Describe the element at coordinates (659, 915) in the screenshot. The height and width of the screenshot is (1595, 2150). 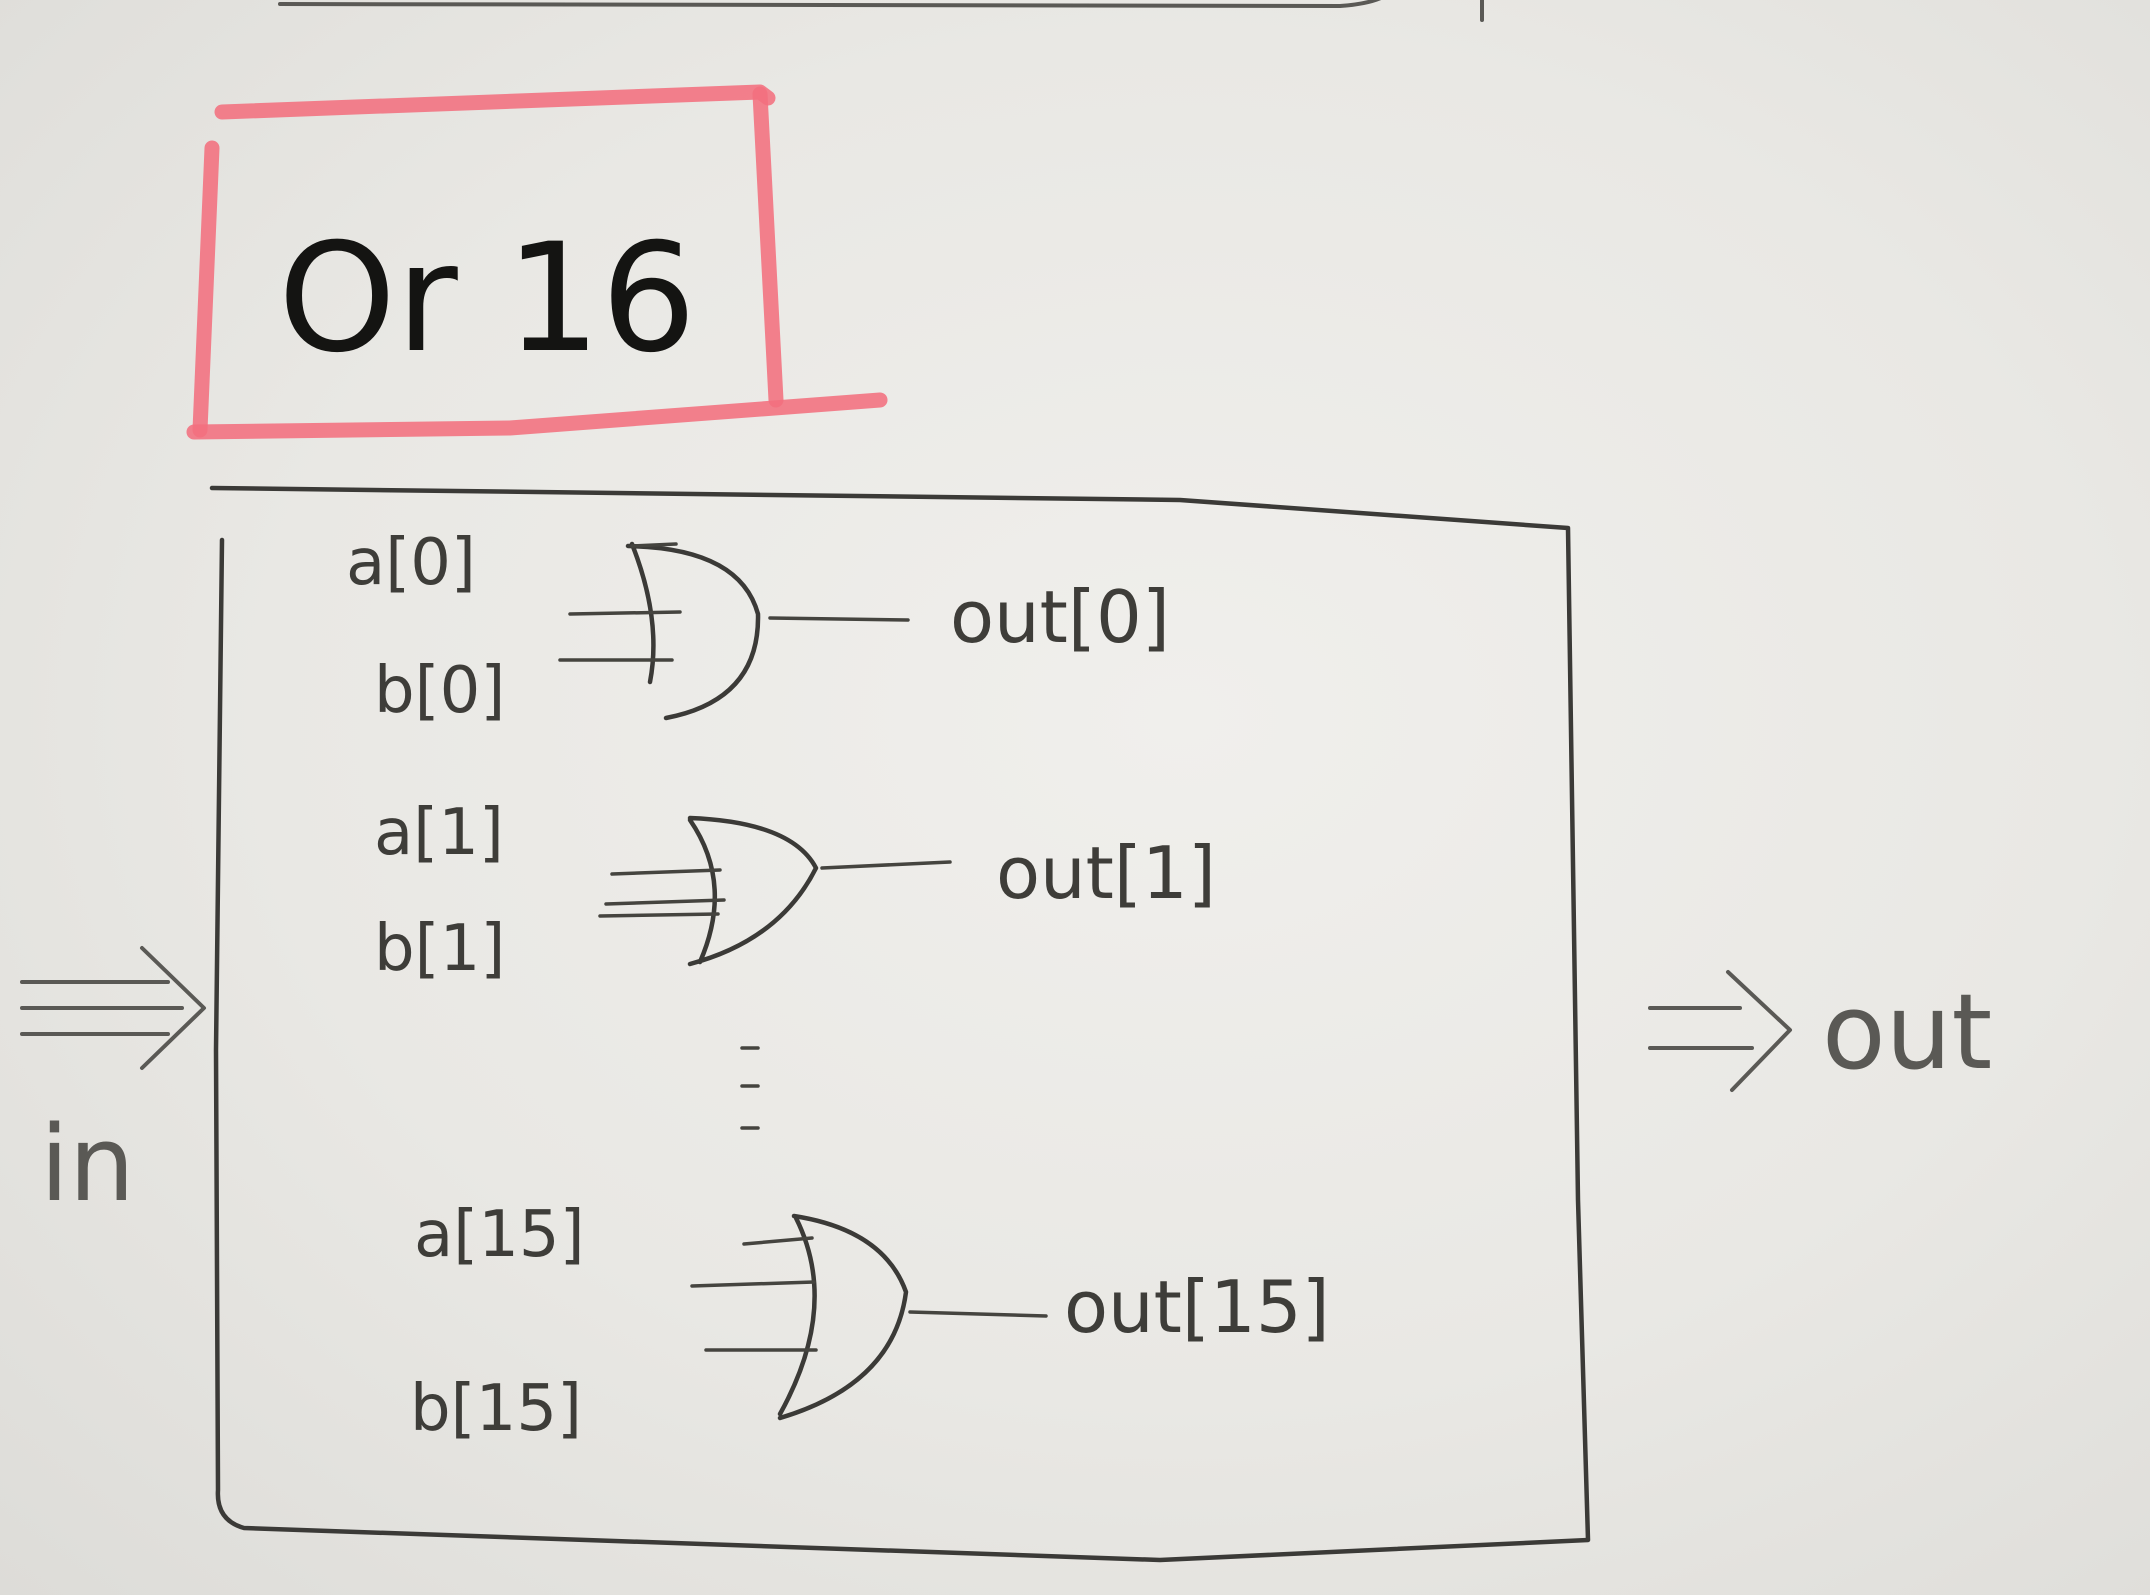
I see `gate-1-wire-b` at that location.